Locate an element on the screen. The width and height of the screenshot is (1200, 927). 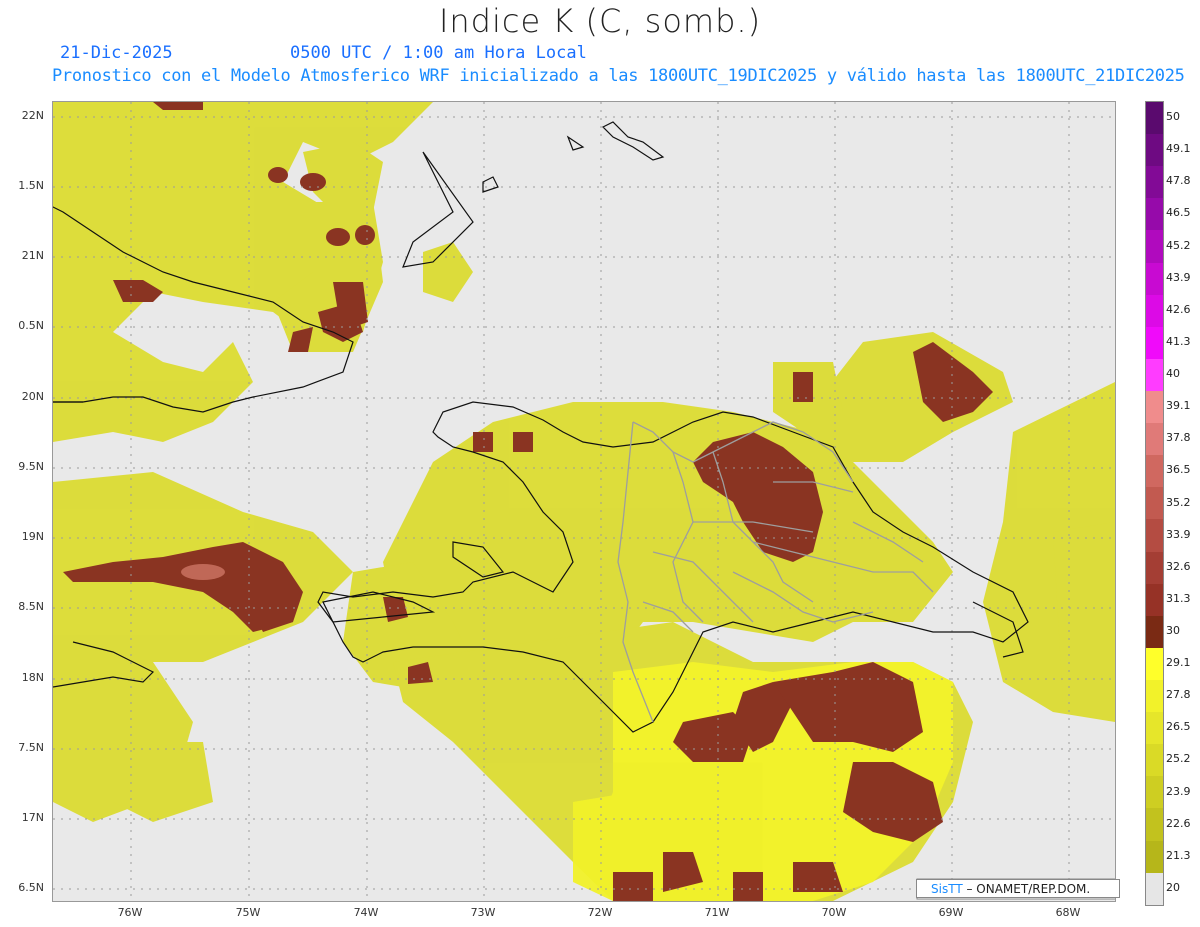
colorbar-label: 30 is located at coordinates (1173, 630).